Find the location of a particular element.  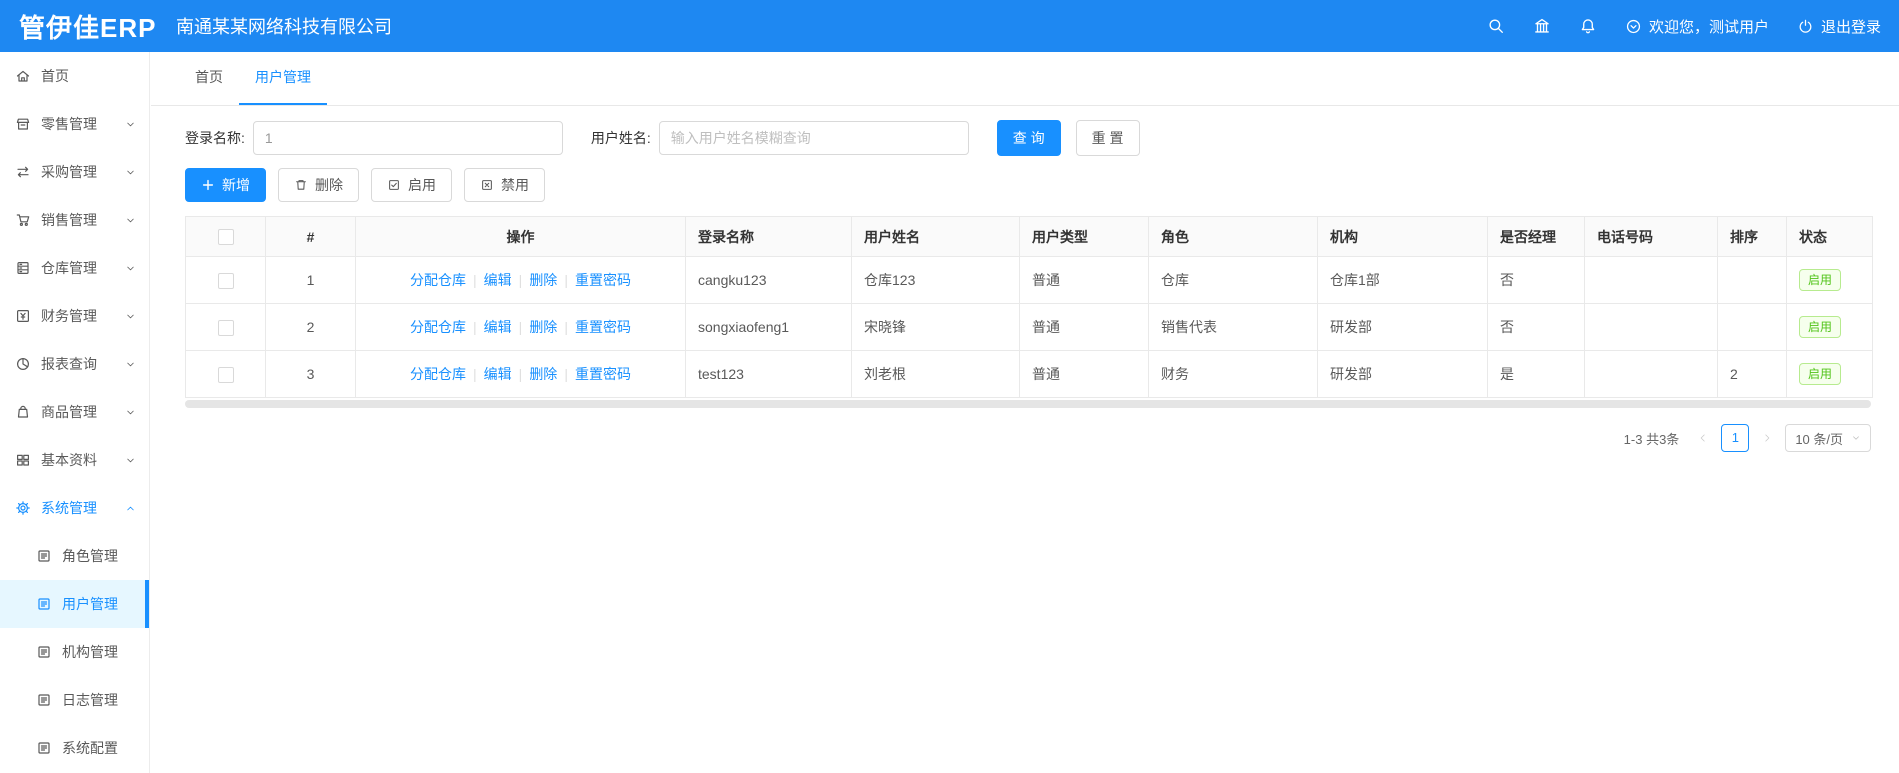

sidebar-item-system: 系统管理 is located at coordinates (74, 508).